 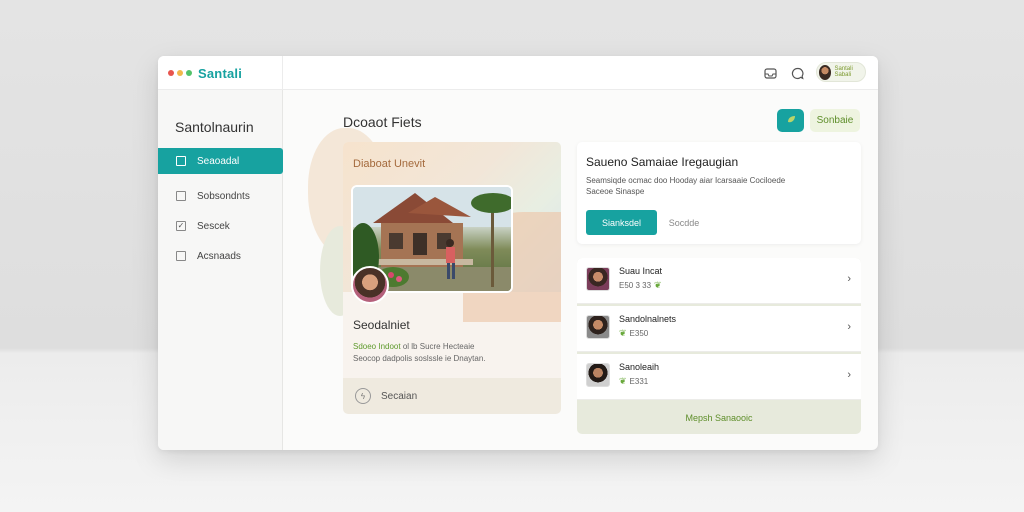 I want to click on sidebar-item-label: Acsnaads, so click(x=219, y=256).